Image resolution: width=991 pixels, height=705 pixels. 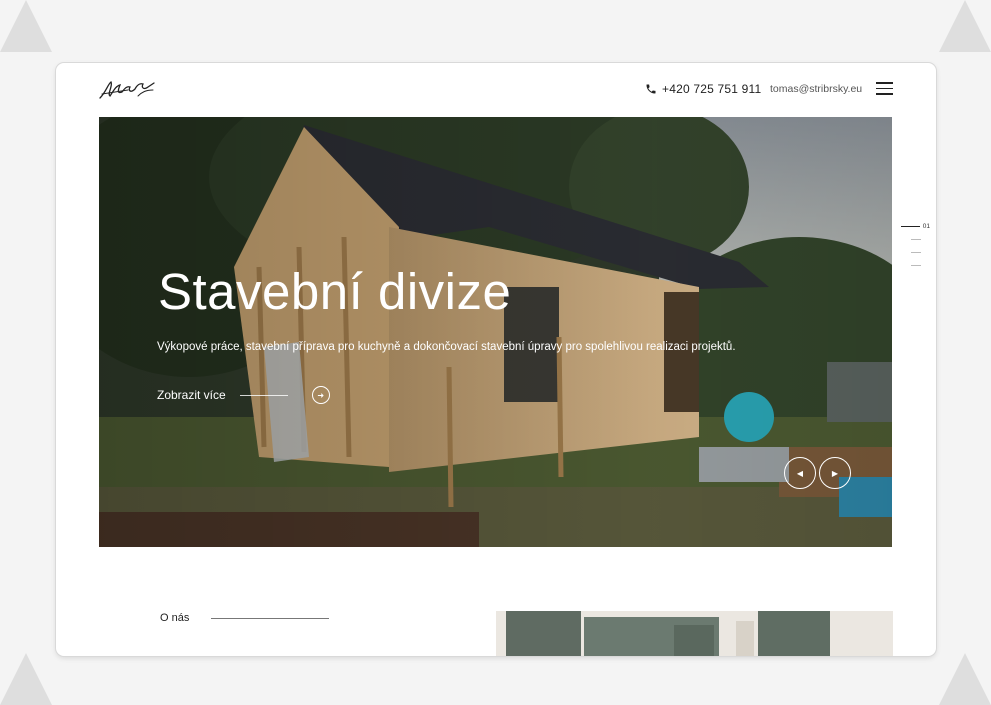 I want to click on about-label: O nás, so click(x=175, y=618).